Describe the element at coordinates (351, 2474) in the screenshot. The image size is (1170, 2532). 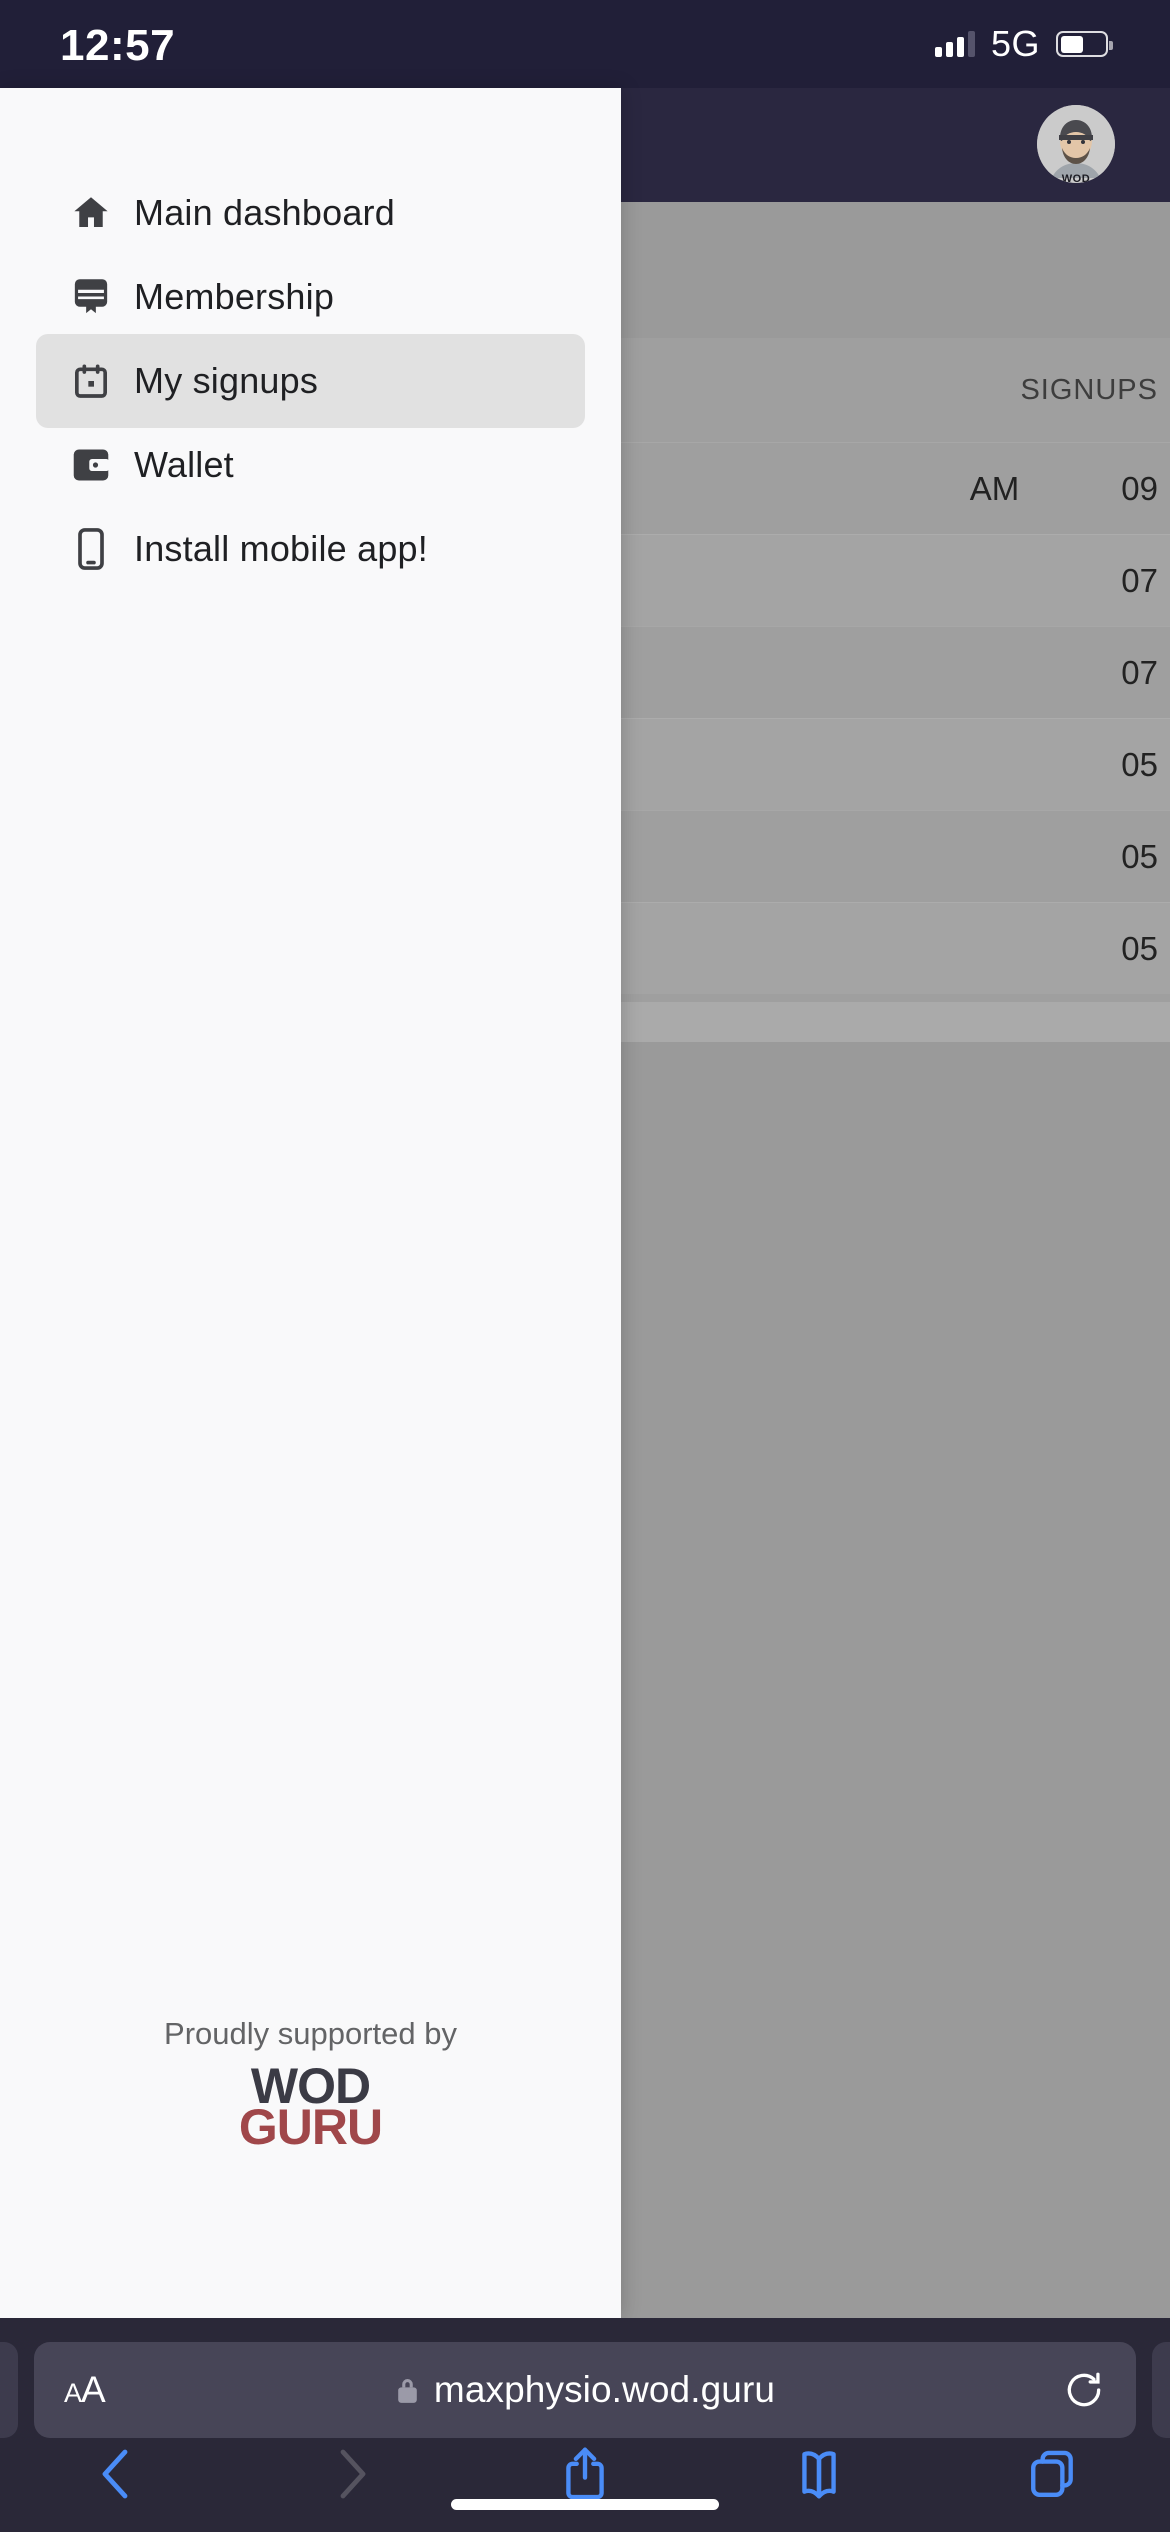
I see `forward-button` at that location.